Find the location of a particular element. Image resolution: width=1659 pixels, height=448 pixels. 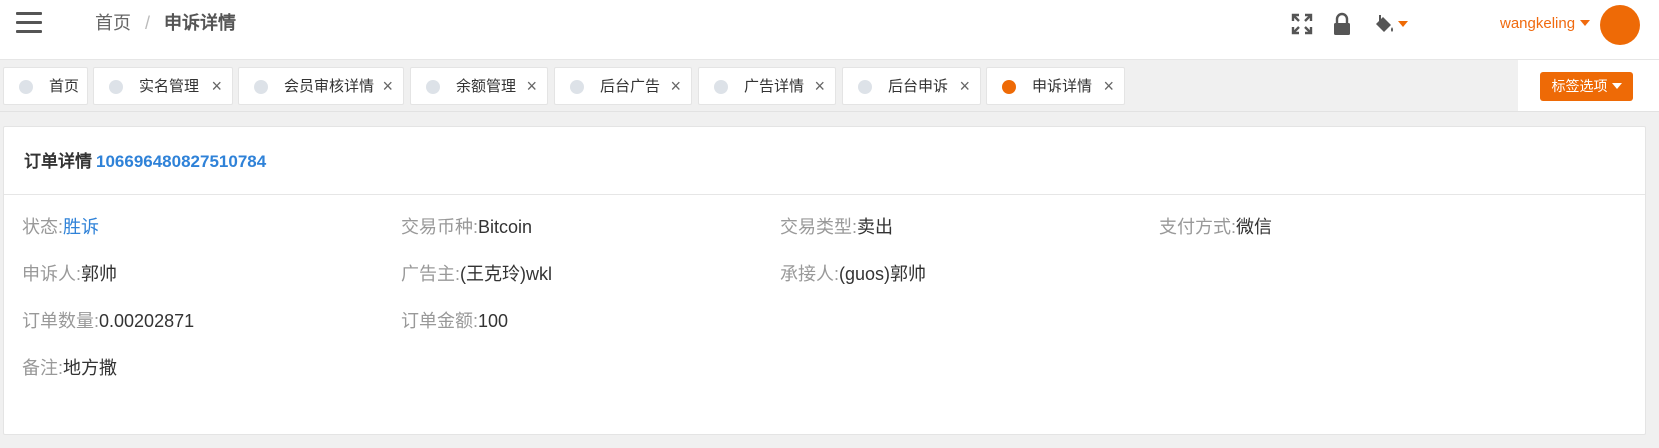

field-order-amount: 订单金额:100 is located at coordinates (454, 321).